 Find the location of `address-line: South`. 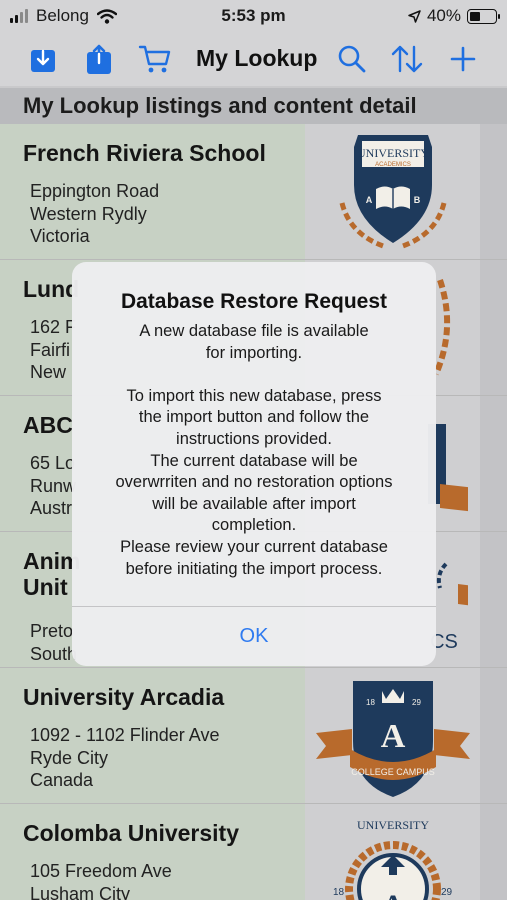

address-line: South is located at coordinates (54, 653).